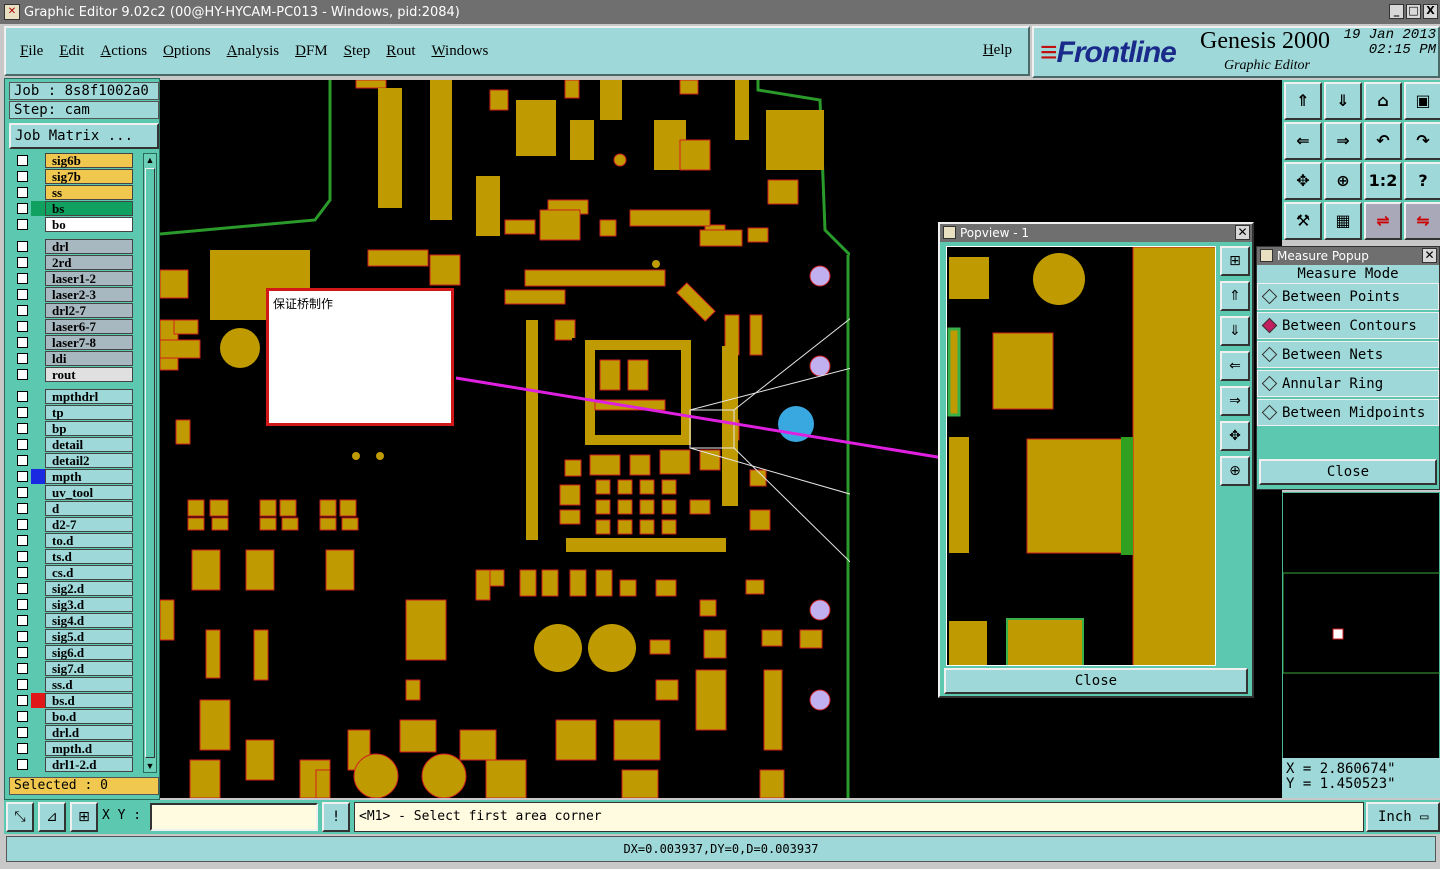 The image size is (1440, 869). Describe the element at coordinates (89, 636) in the screenshot. I see `layer-name: sig5.d` at that location.